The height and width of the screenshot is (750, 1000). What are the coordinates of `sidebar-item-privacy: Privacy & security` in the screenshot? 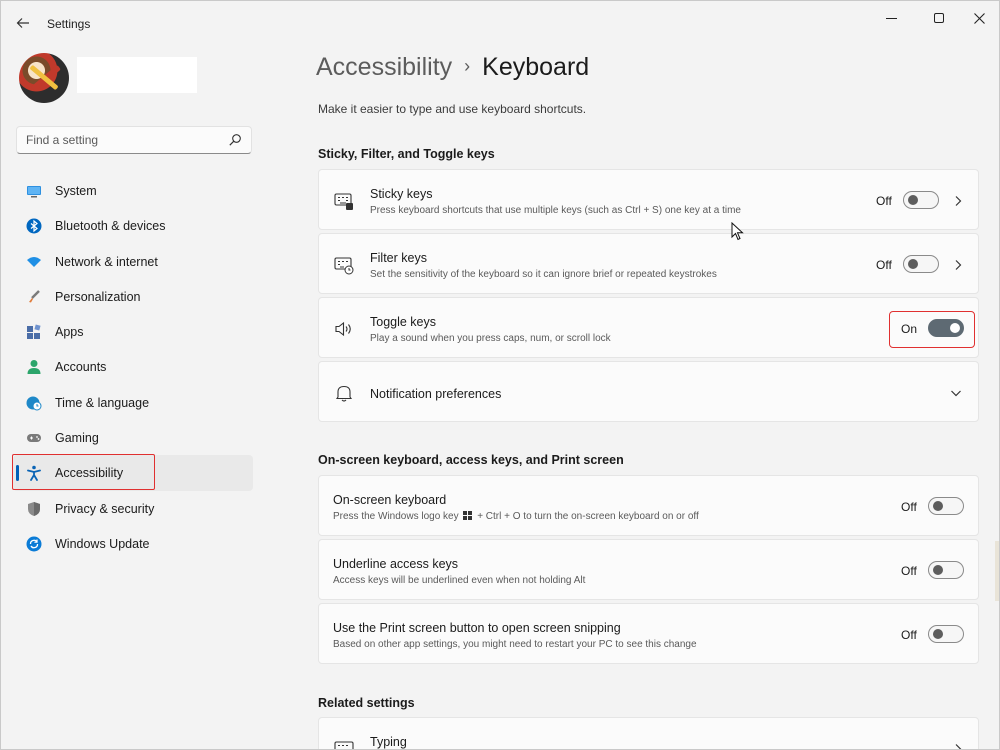 It's located at (133, 508).